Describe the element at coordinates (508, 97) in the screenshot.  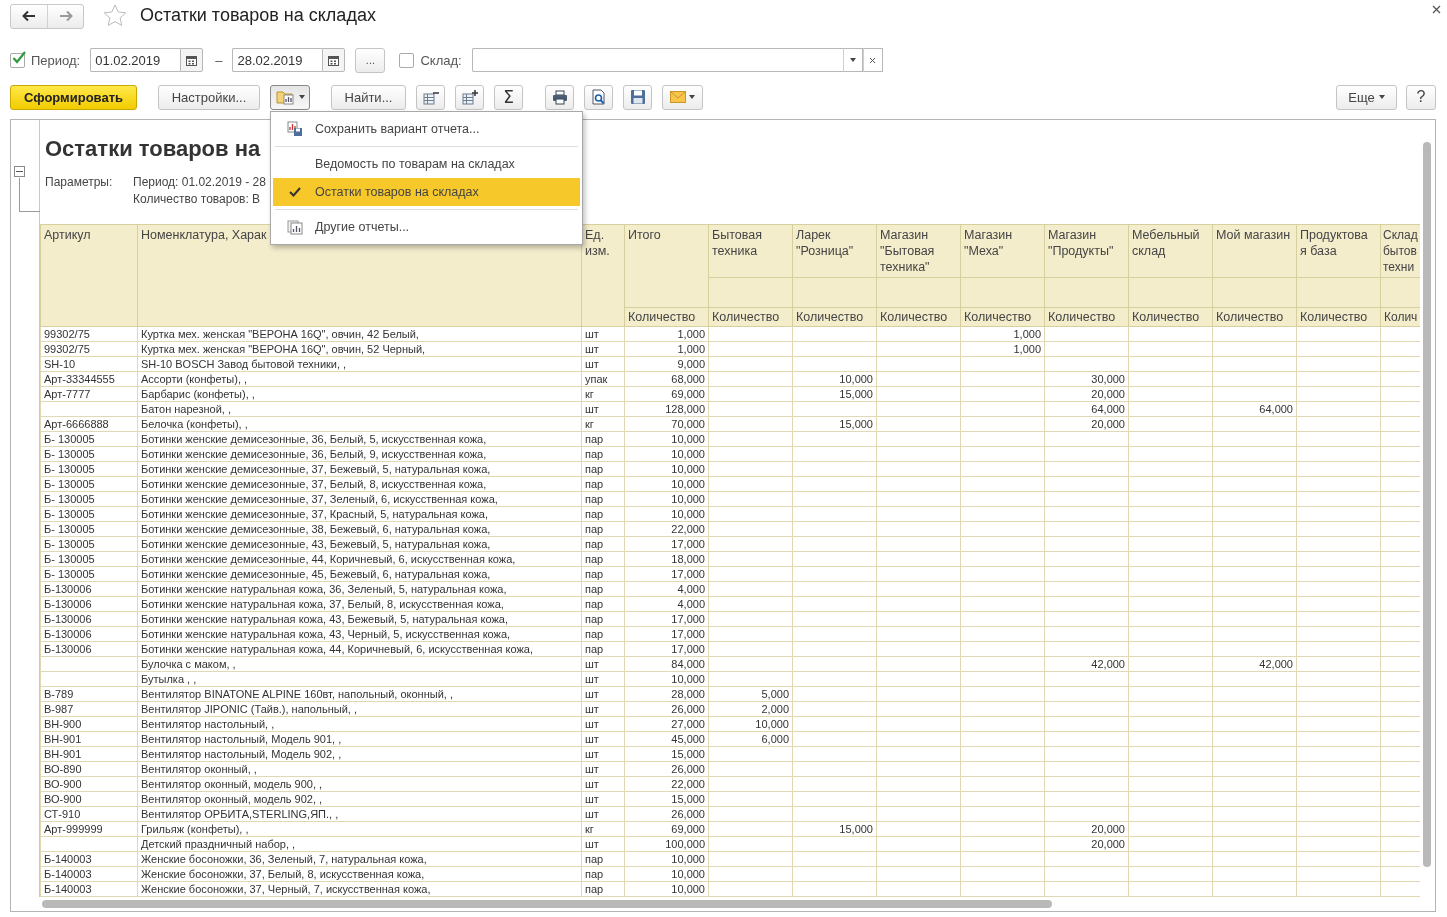
I see `sum-button: Σ` at that location.